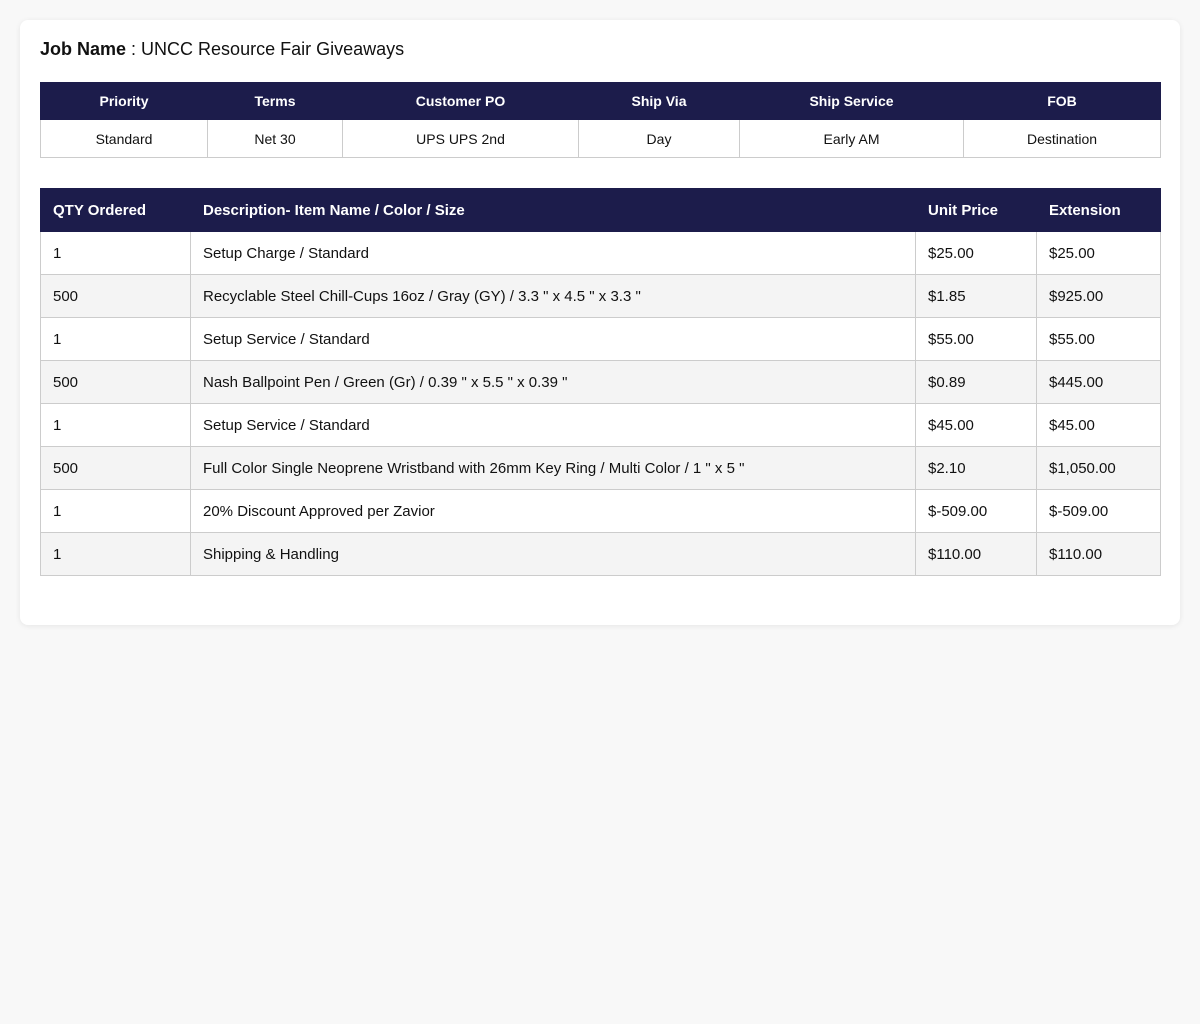  What do you see at coordinates (124, 101) in the screenshot?
I see `meta-header-priority: Priority` at bounding box center [124, 101].